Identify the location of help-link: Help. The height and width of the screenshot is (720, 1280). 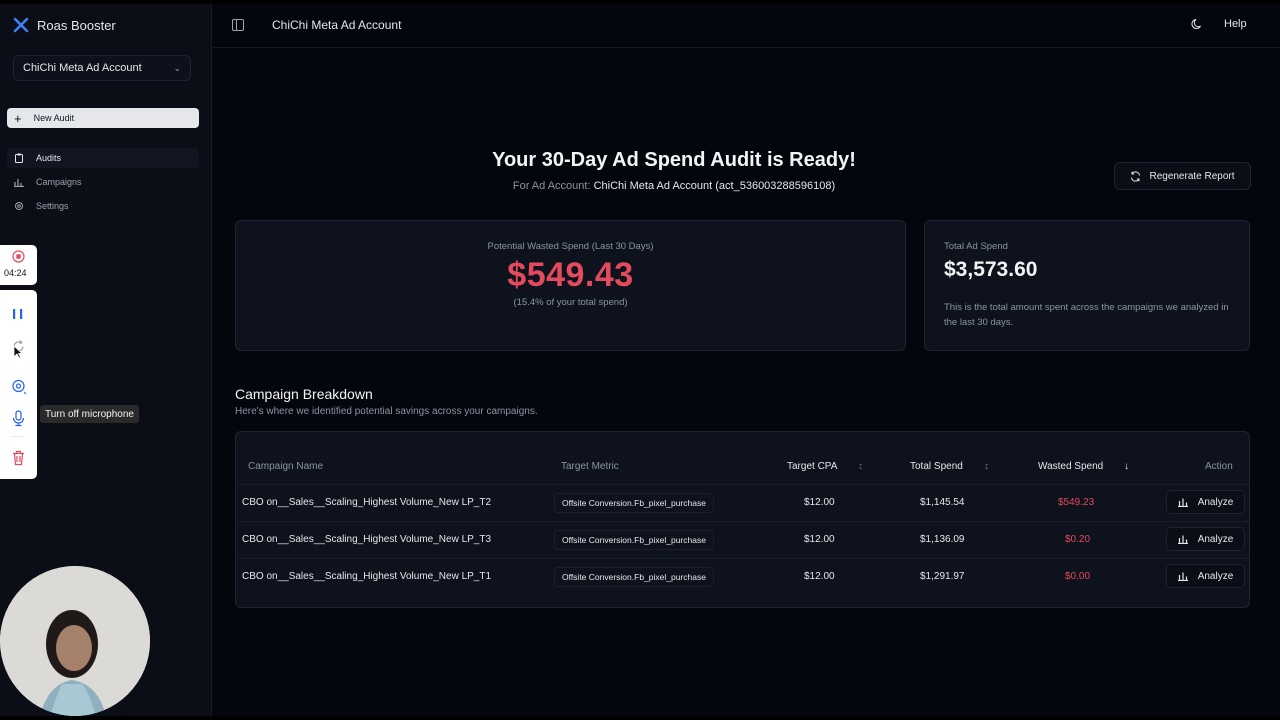
(1235, 24).